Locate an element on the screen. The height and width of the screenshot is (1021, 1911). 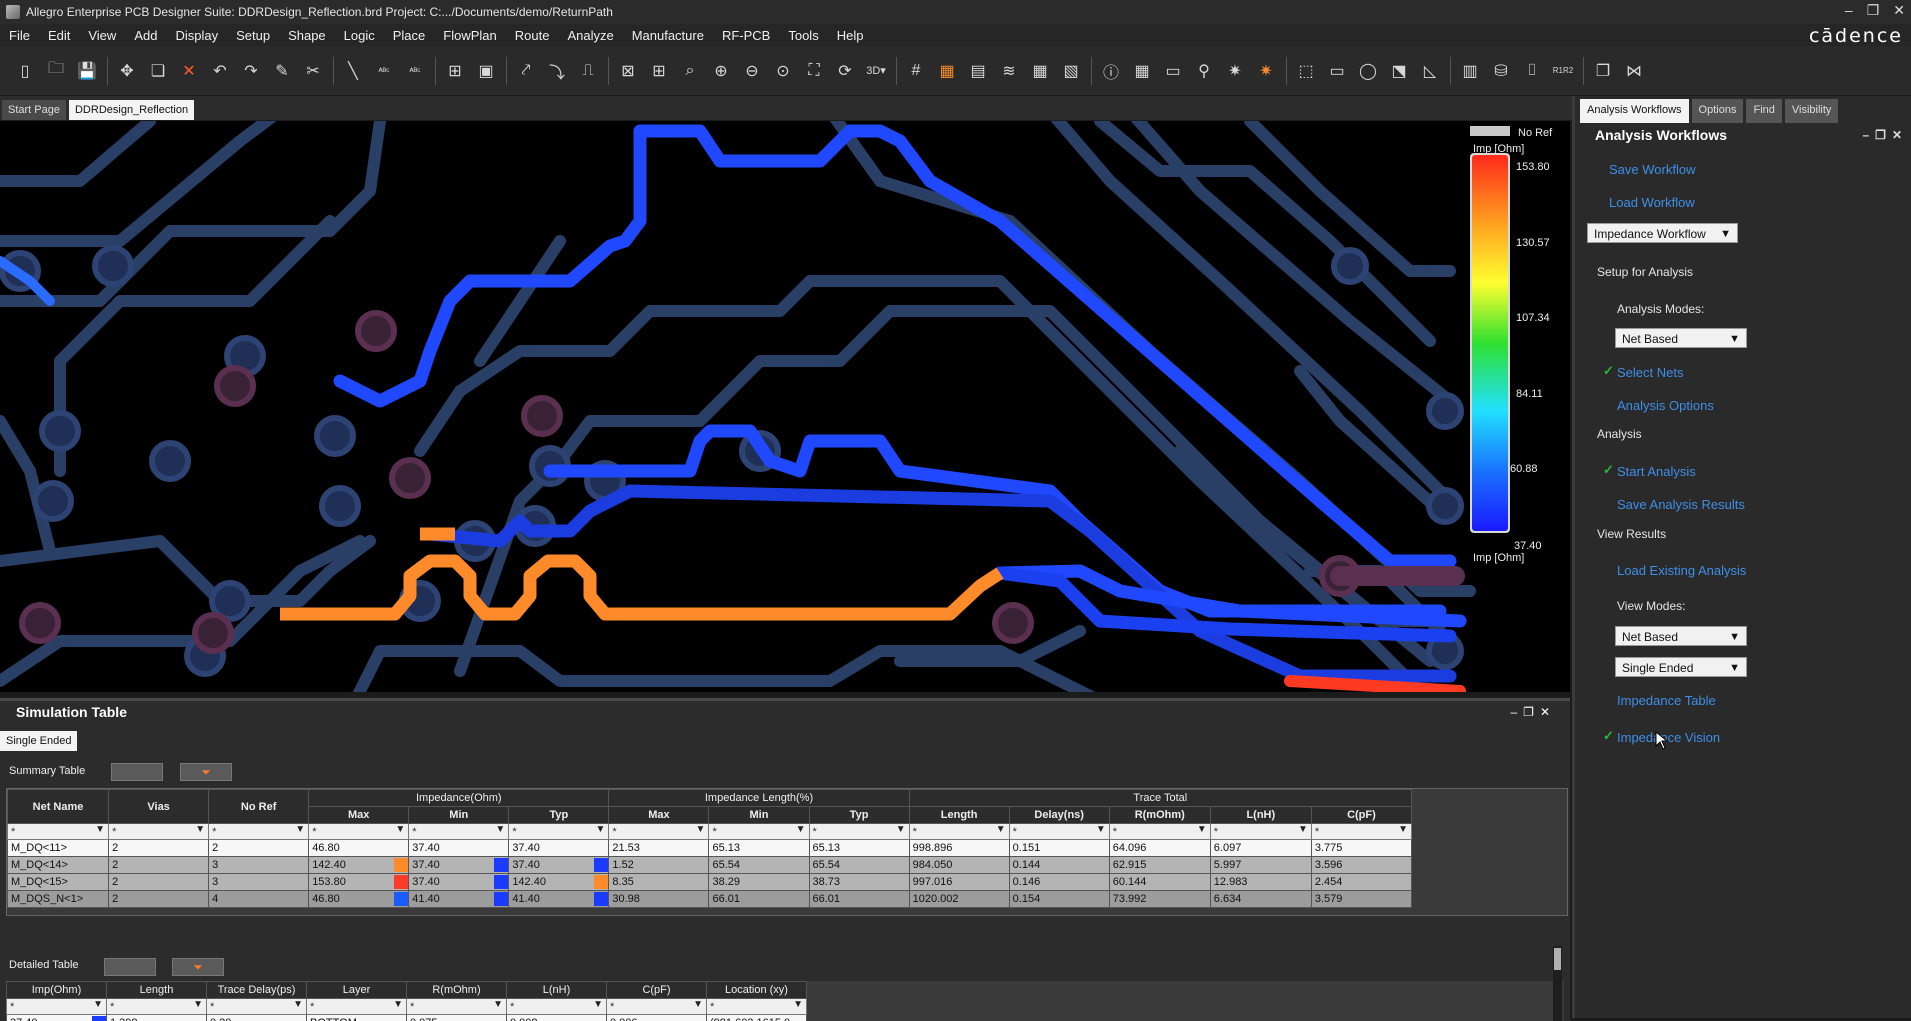
col-header-inductance: L(nH) is located at coordinates (557, 990).